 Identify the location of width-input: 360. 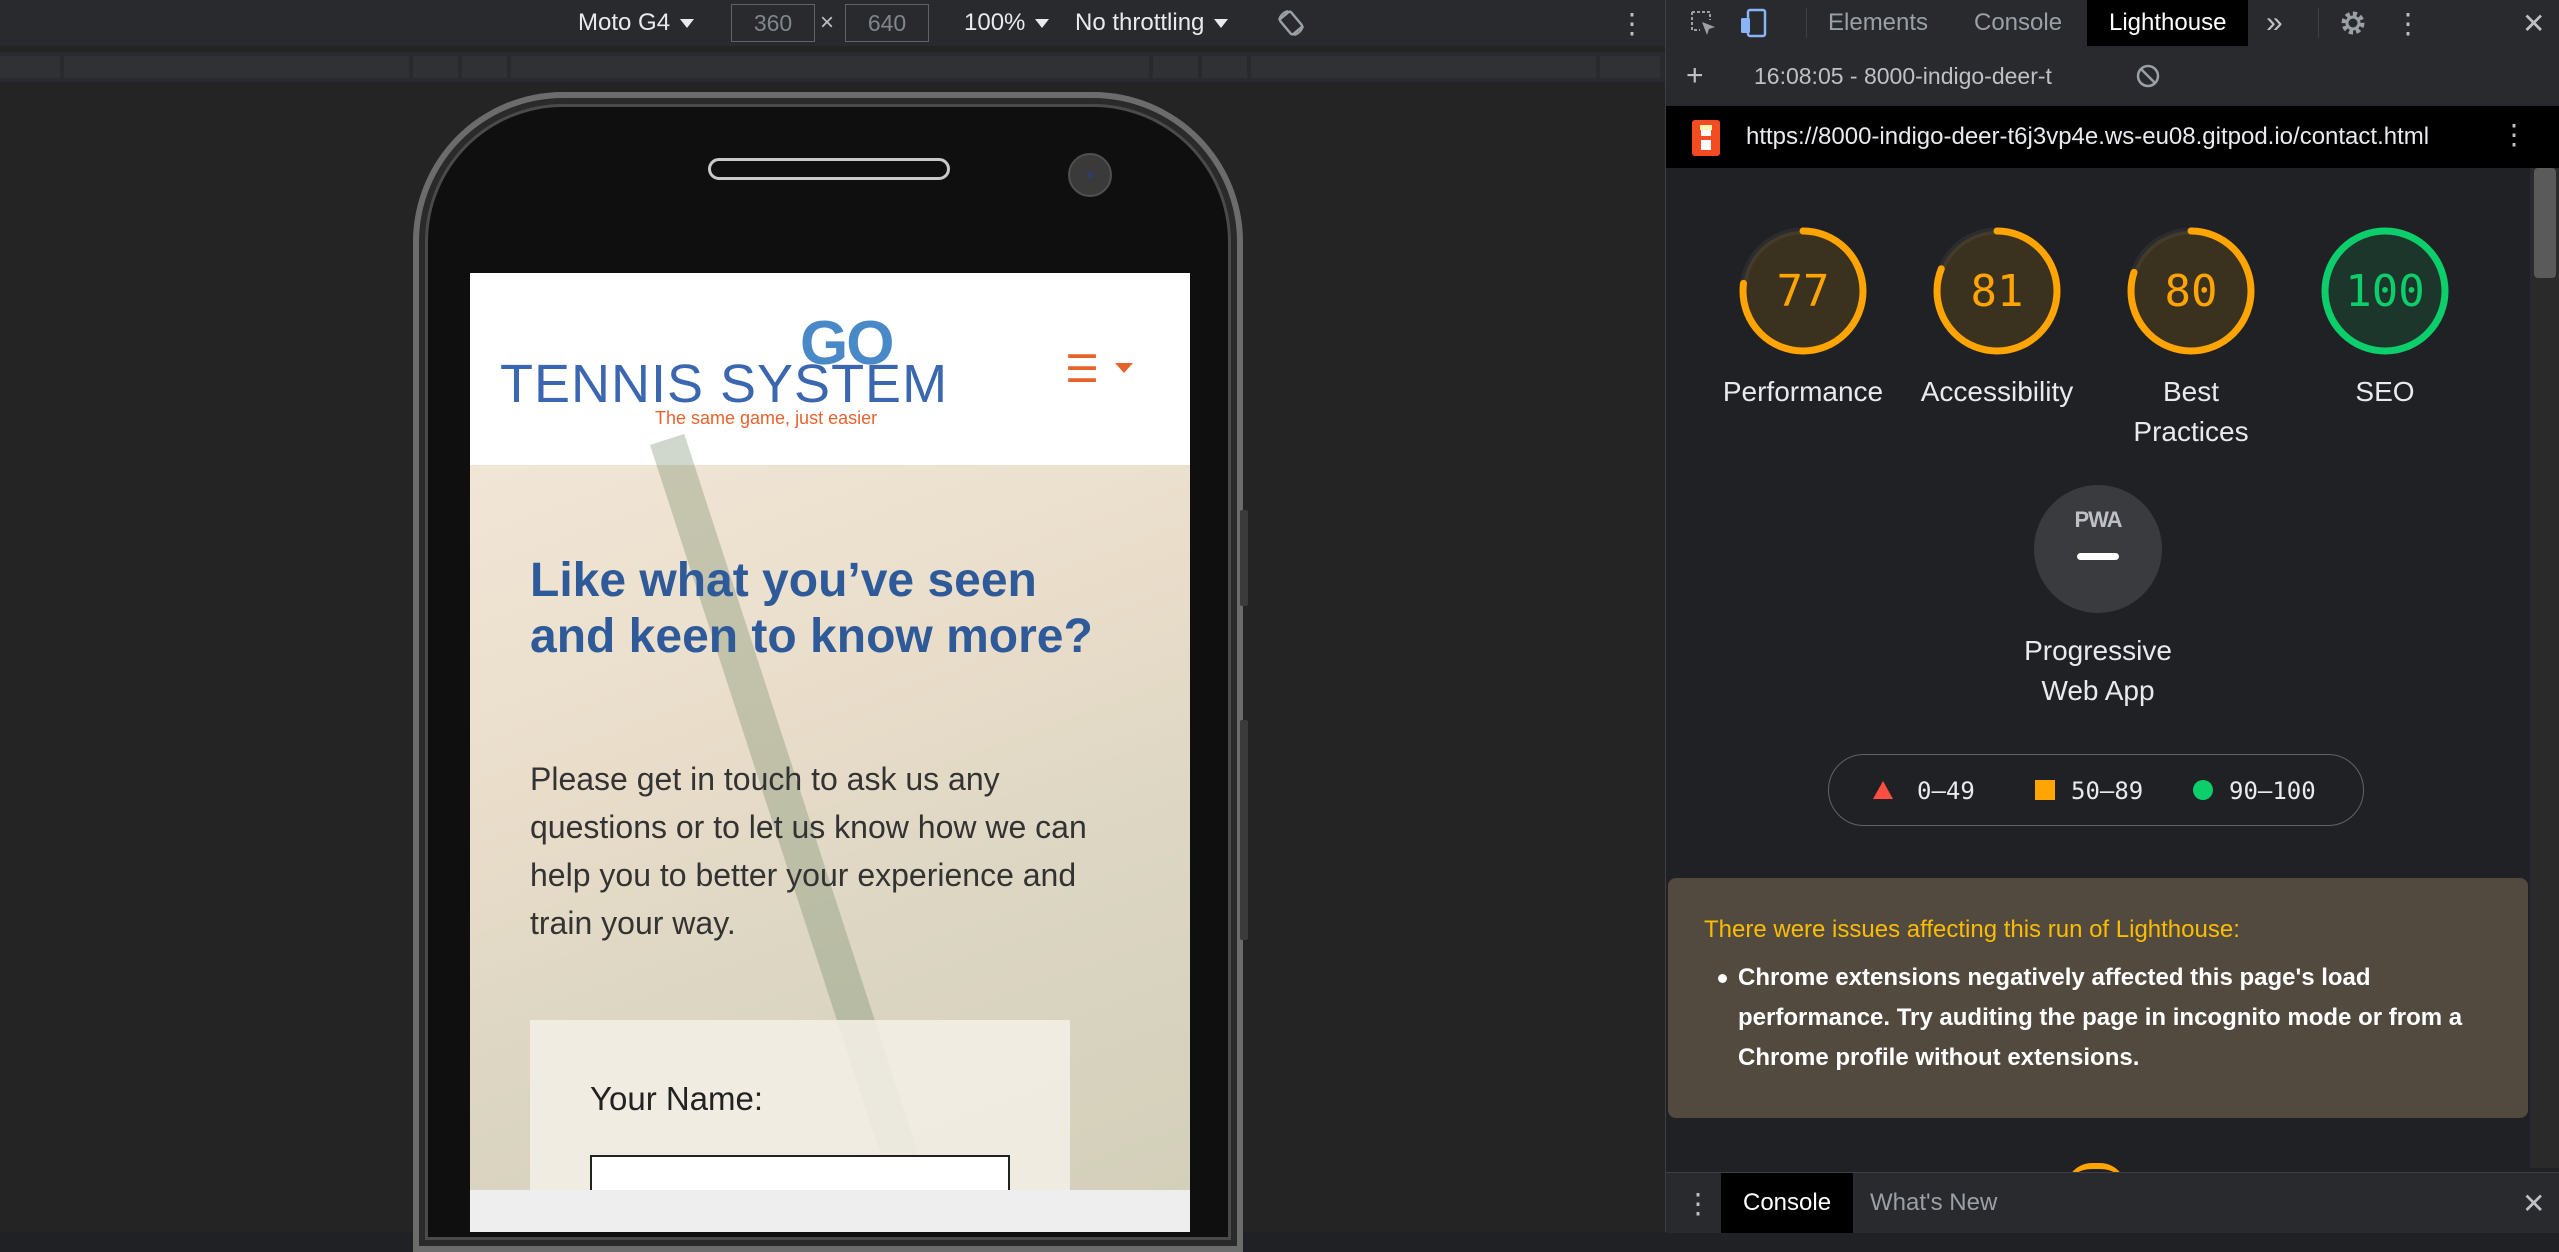
(773, 23).